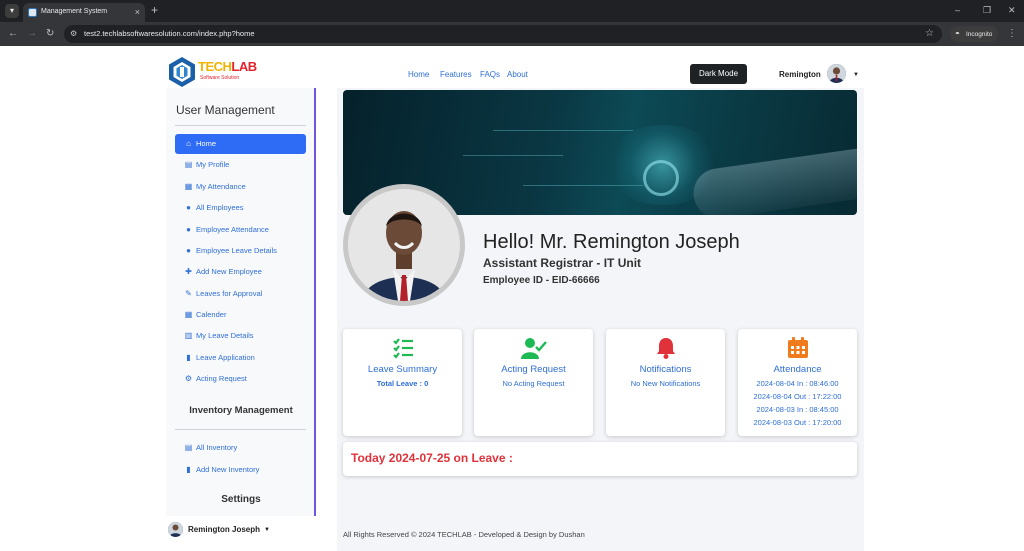  Describe the element at coordinates (541, 280) in the screenshot. I see `employee-id: Employee ID - EID-66666` at that location.